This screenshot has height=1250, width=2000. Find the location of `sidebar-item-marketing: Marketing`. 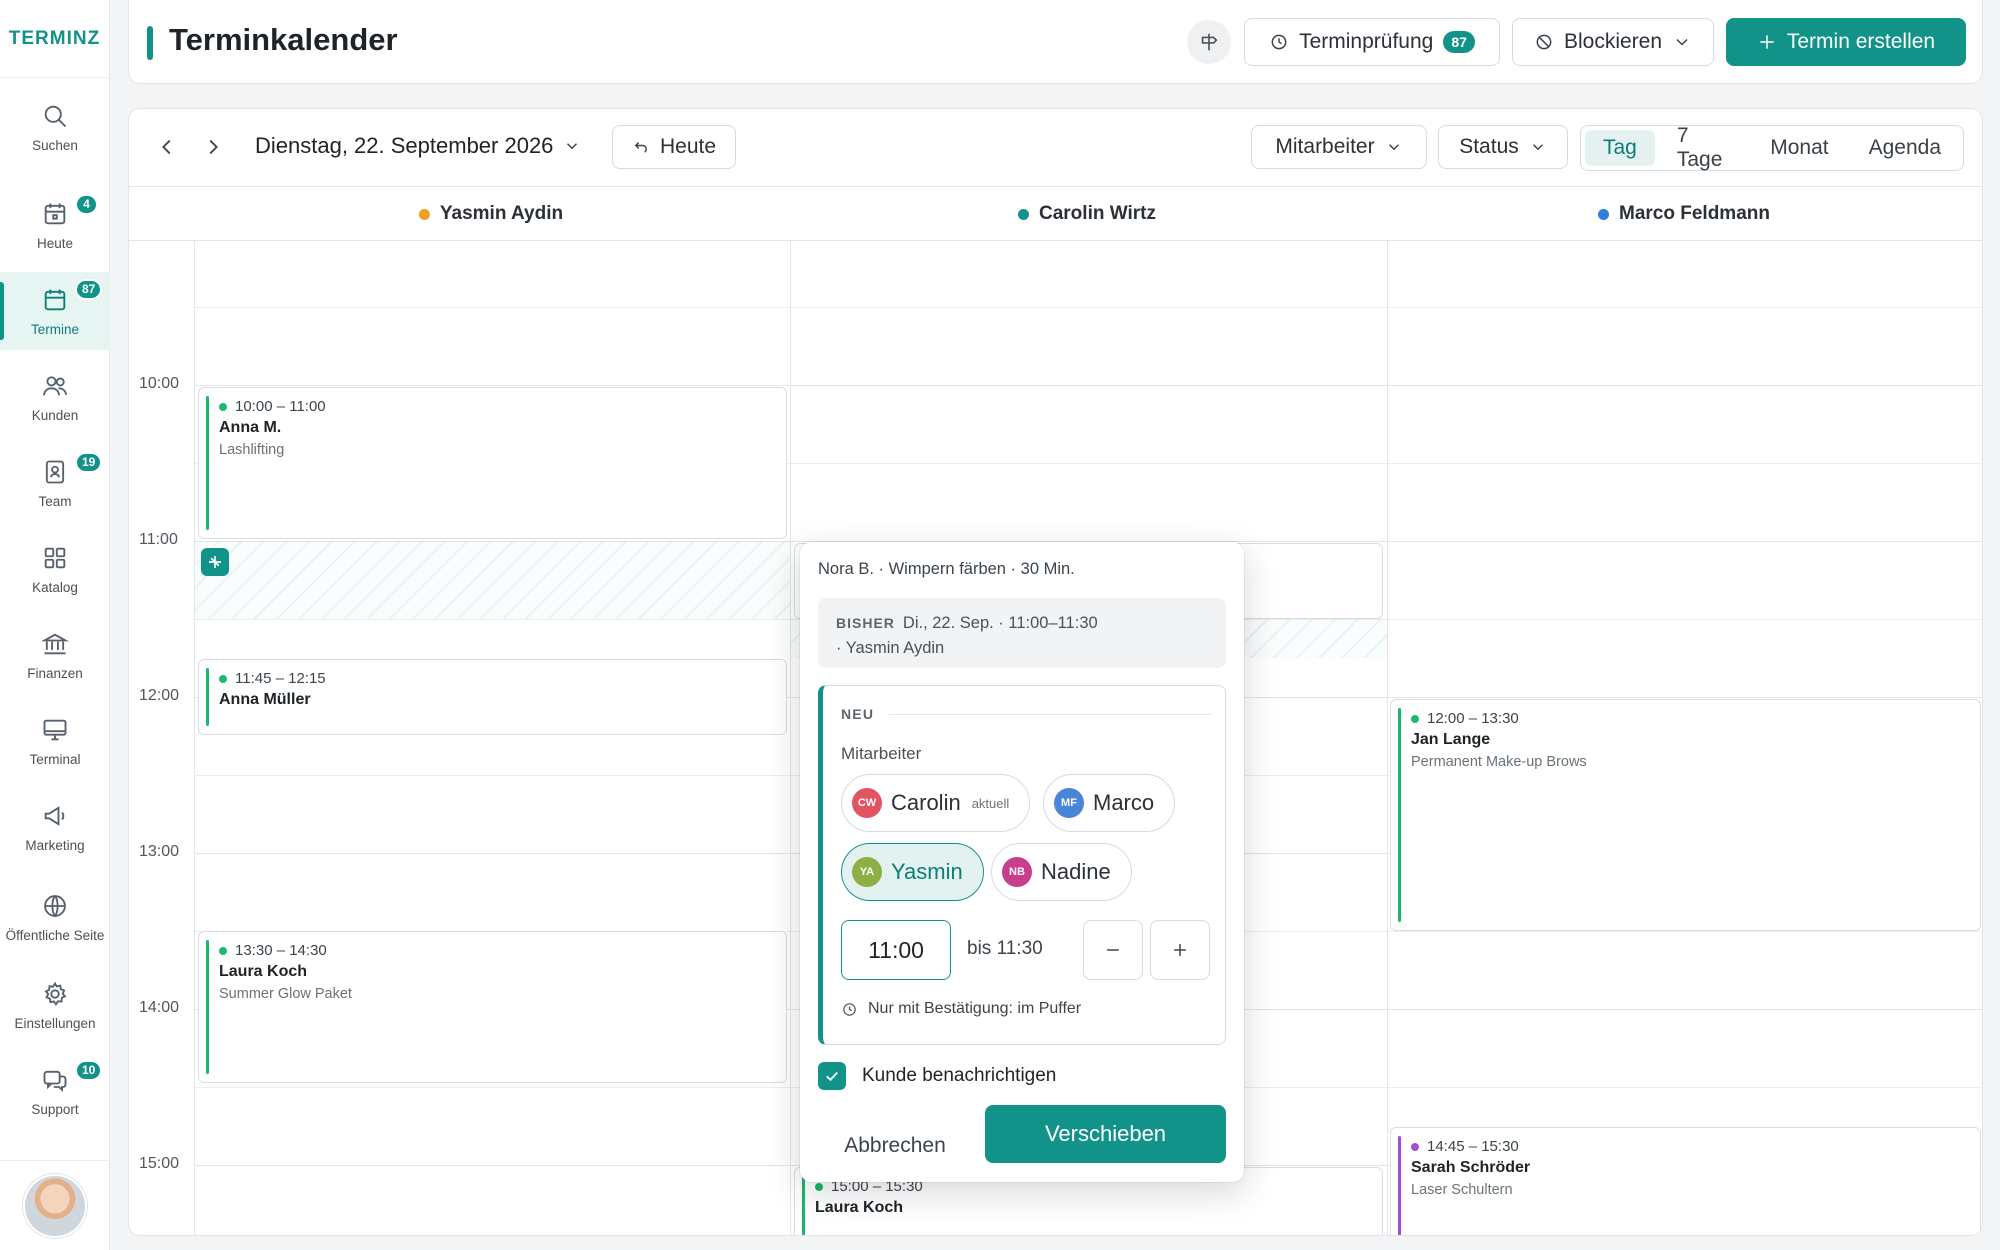

sidebar-item-marketing: Marketing is located at coordinates (55, 827).